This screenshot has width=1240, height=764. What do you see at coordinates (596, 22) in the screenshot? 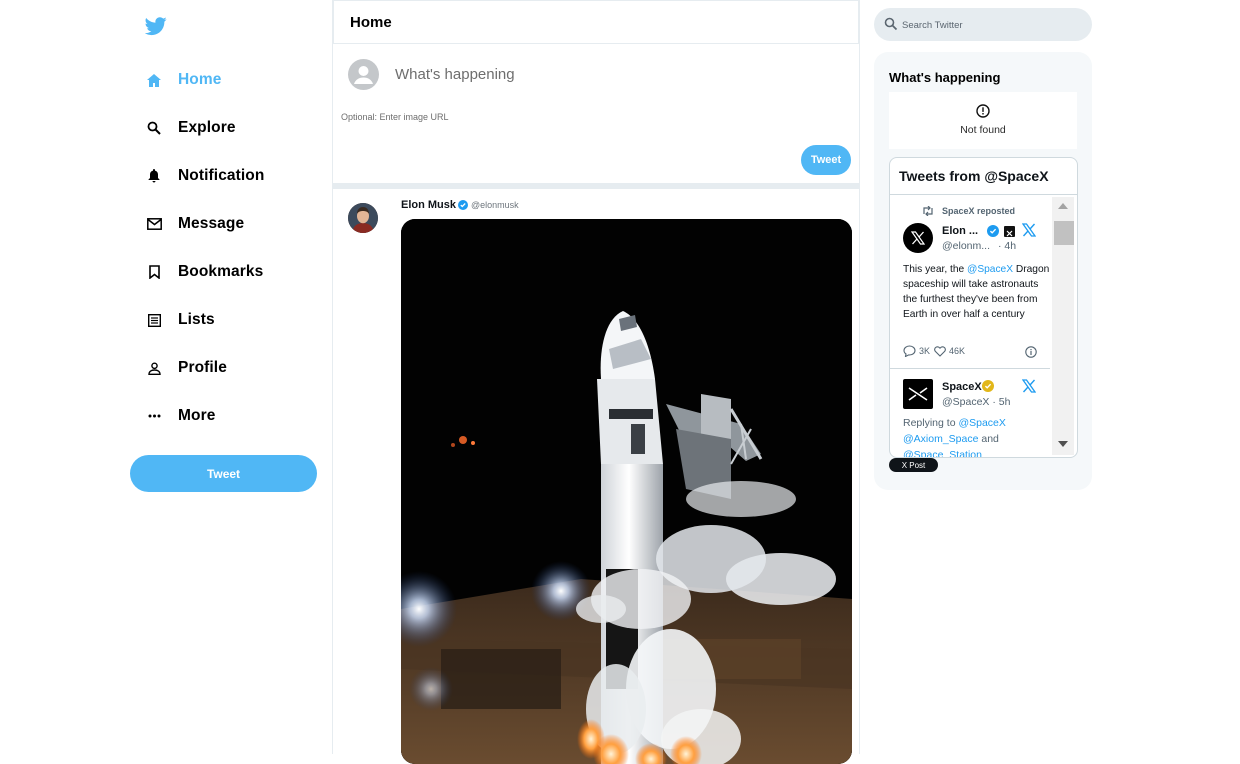
I see `feed-header: Home` at bounding box center [596, 22].